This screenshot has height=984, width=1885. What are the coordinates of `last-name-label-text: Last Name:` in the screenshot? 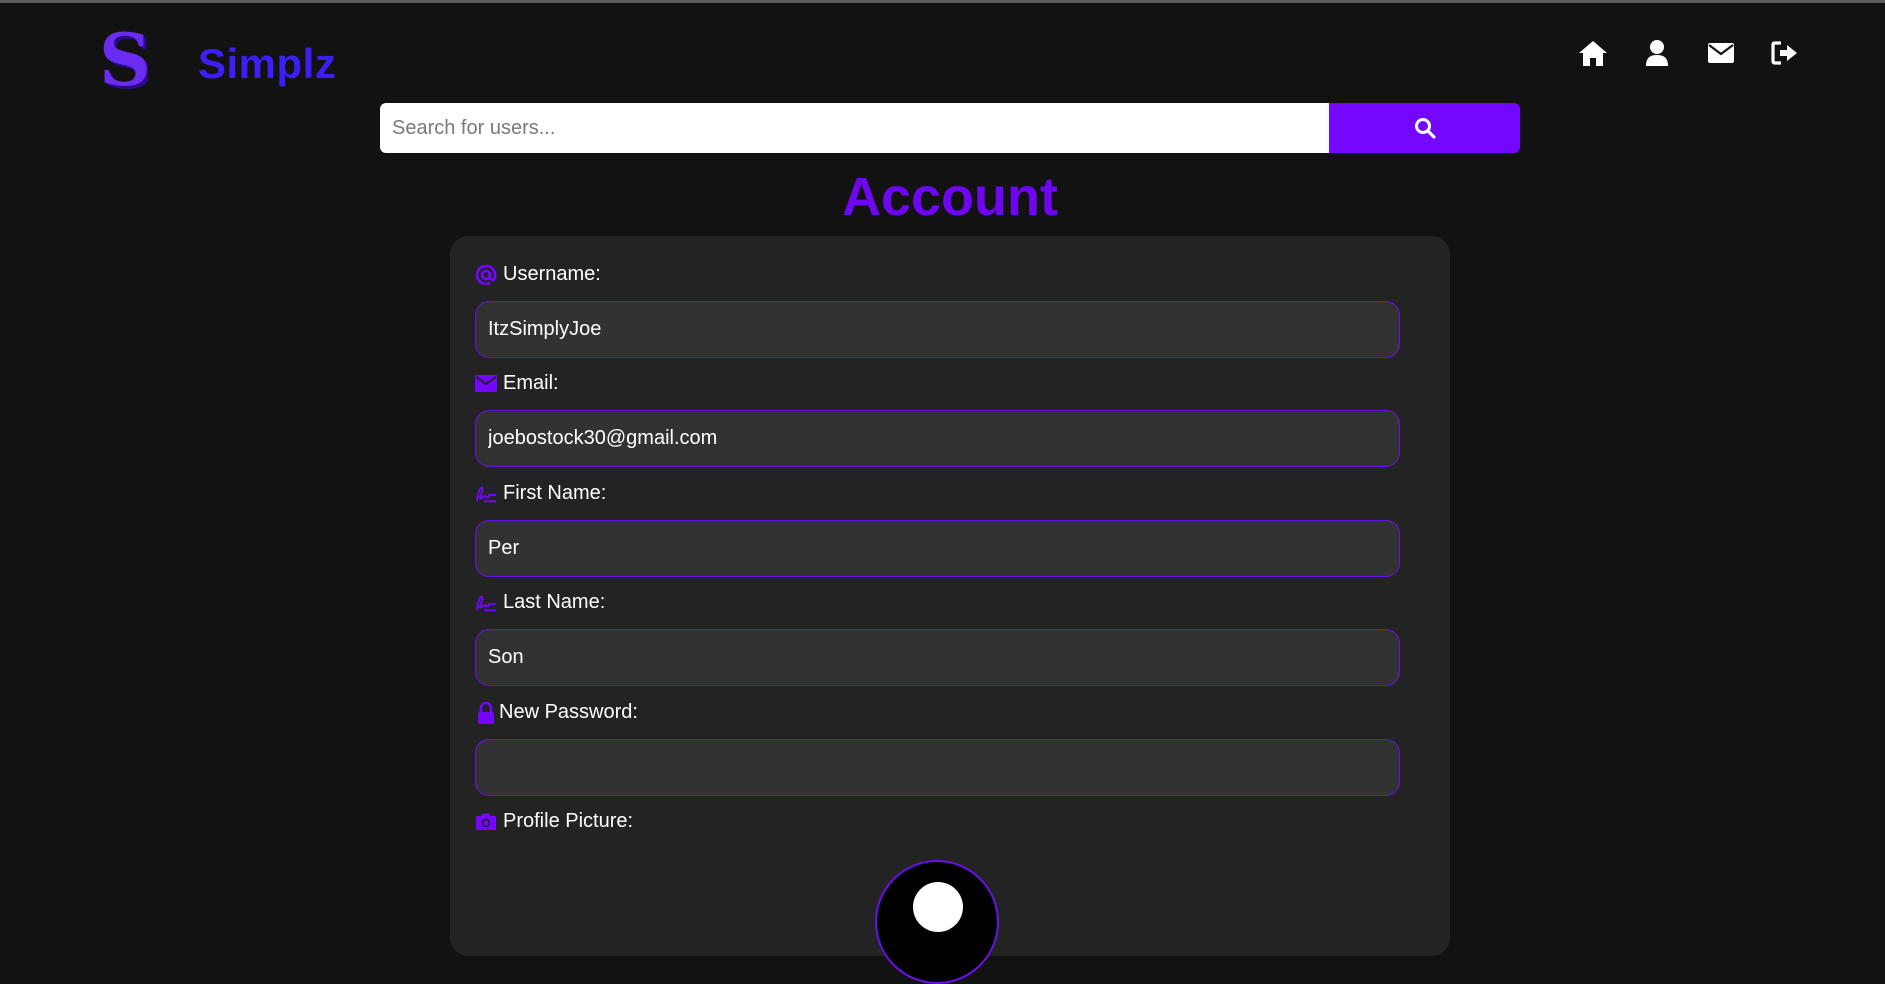 It's located at (554, 602).